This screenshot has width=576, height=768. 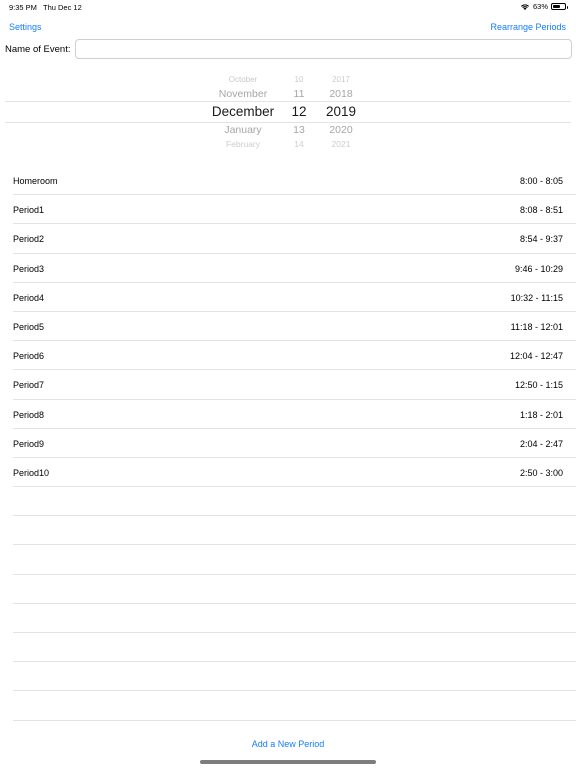 What do you see at coordinates (288, 356) in the screenshot?
I see `period-row-period6: Period6 12:04 - 12:47` at bounding box center [288, 356].